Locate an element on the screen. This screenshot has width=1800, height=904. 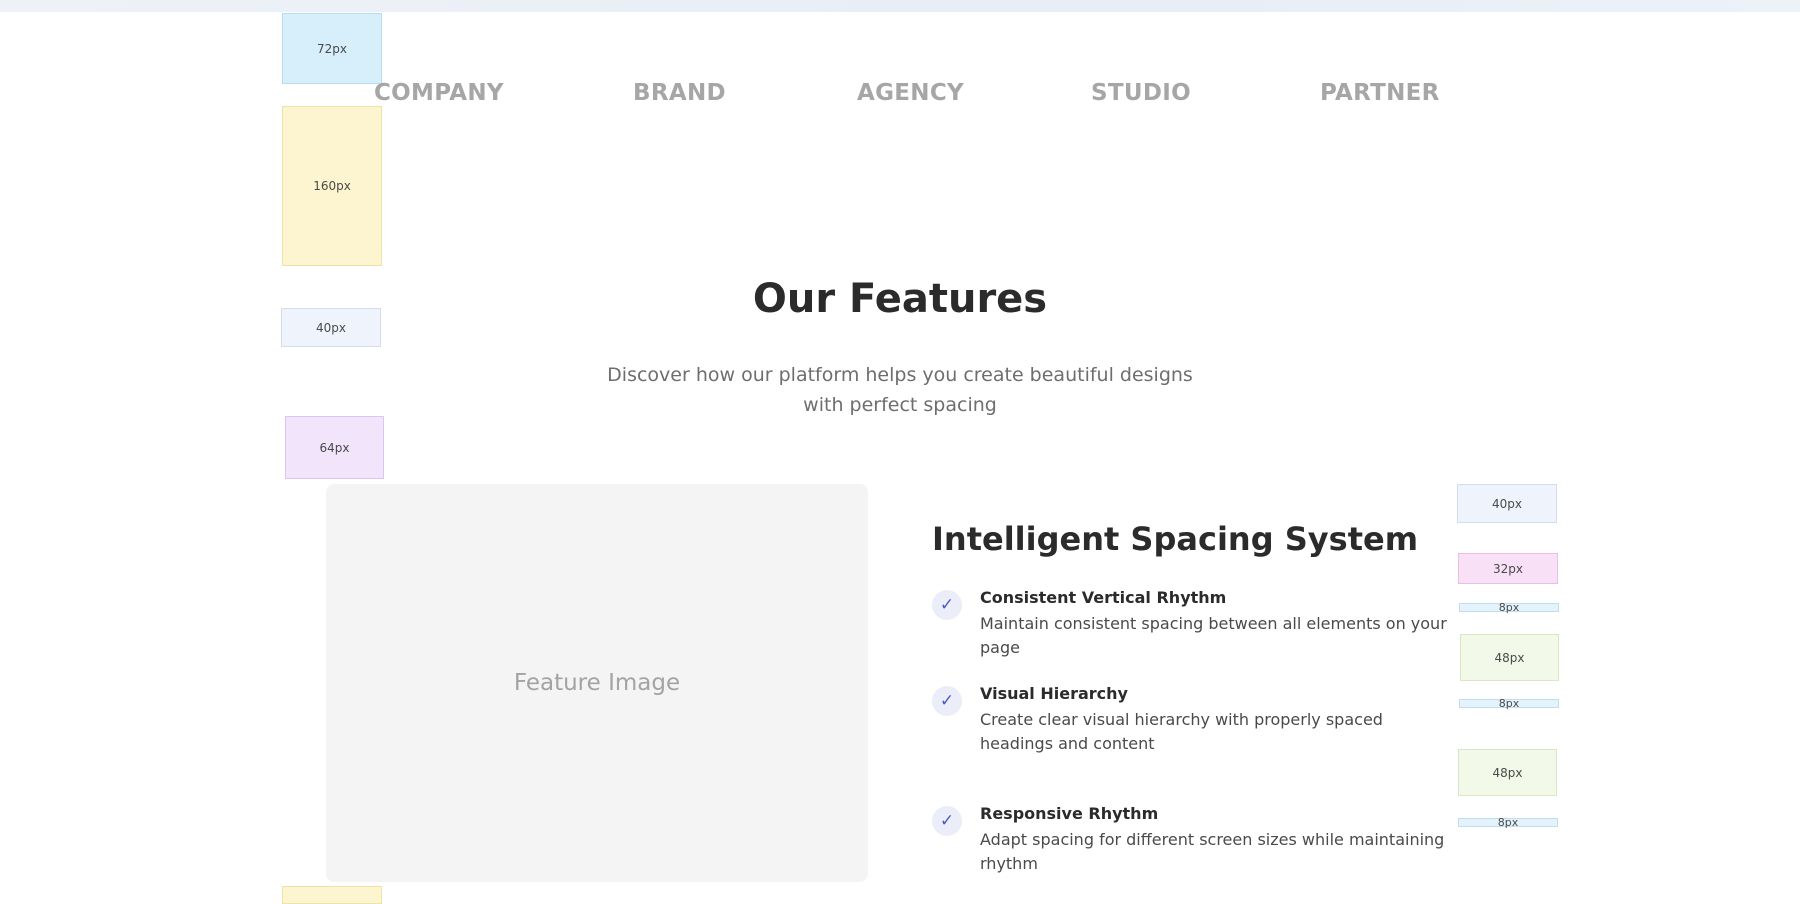
spacing-indicator-32: 32px is located at coordinates (1508, 568).